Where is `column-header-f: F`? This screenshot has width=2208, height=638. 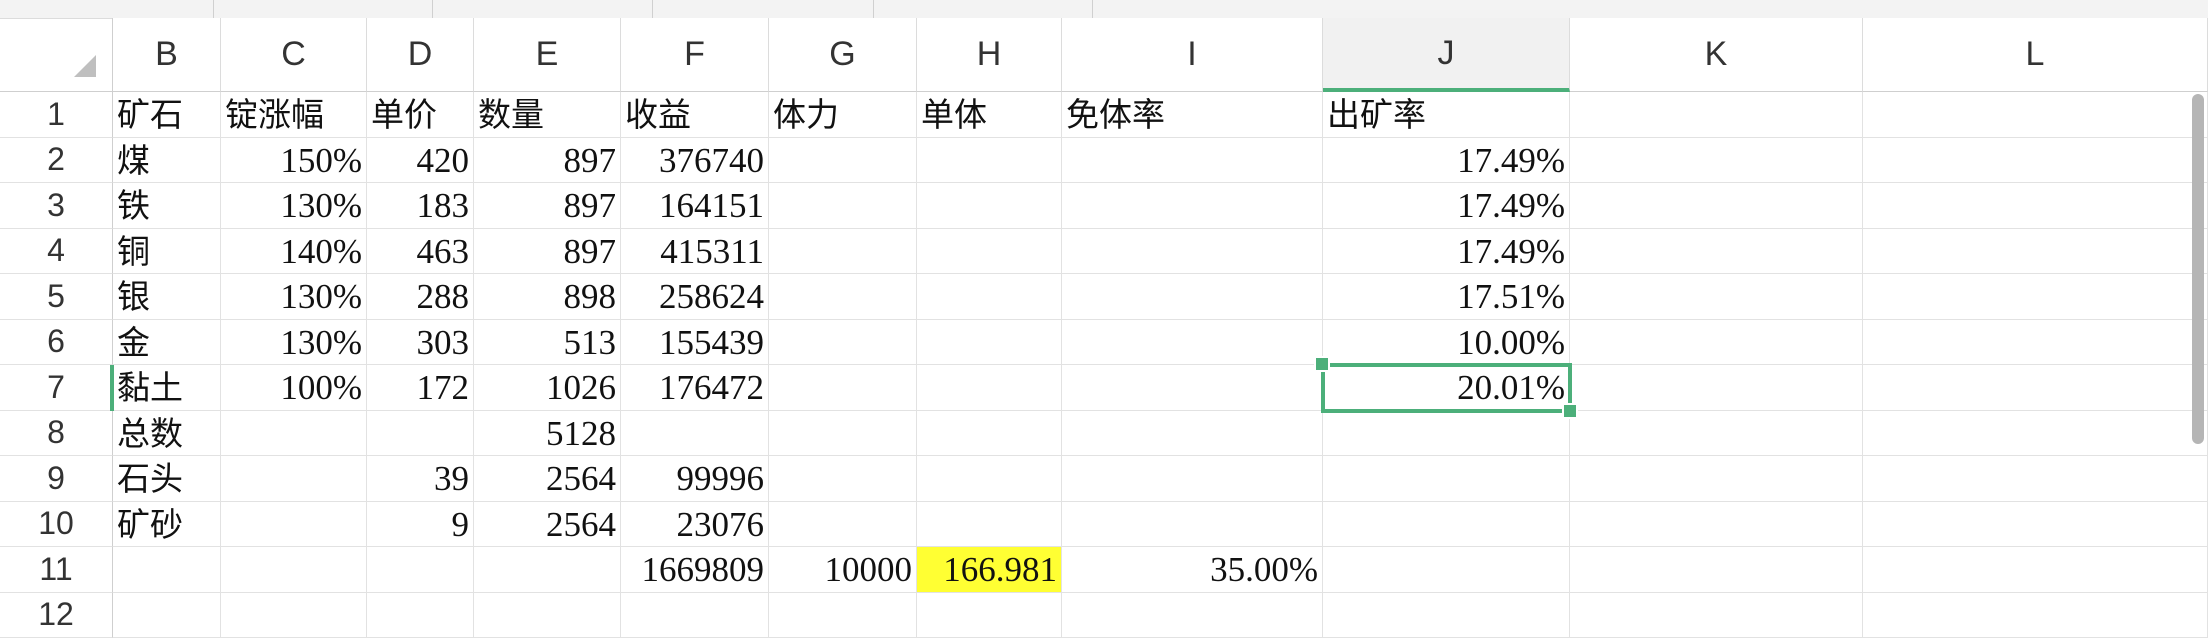
column-header-f: F is located at coordinates (695, 55).